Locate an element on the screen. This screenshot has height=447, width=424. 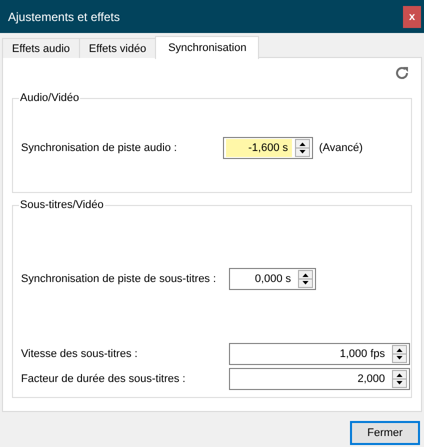
number-field: 0,000 s is located at coordinates (272, 279).